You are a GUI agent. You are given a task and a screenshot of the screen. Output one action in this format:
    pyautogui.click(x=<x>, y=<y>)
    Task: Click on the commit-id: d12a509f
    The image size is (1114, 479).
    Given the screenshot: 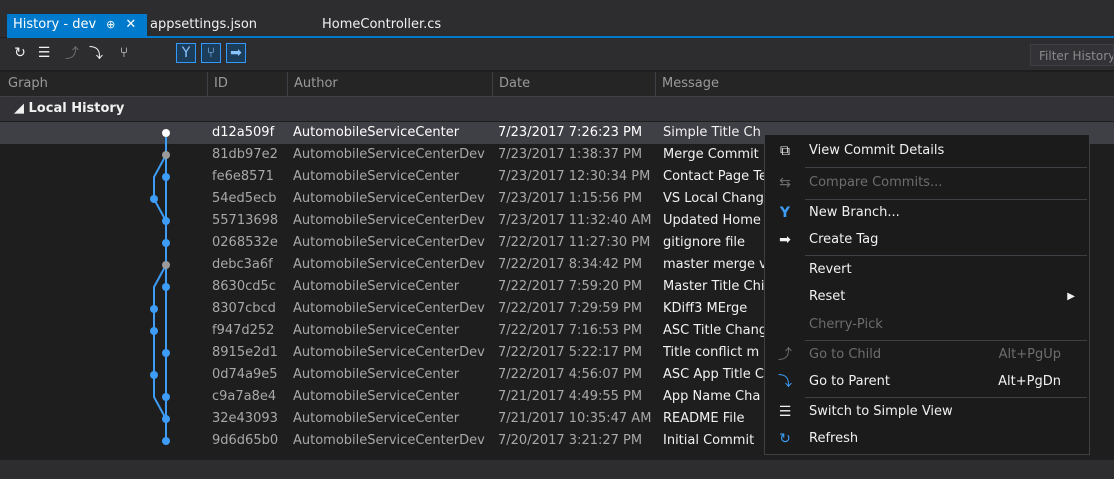 What is the action you would take?
    pyautogui.click(x=243, y=132)
    